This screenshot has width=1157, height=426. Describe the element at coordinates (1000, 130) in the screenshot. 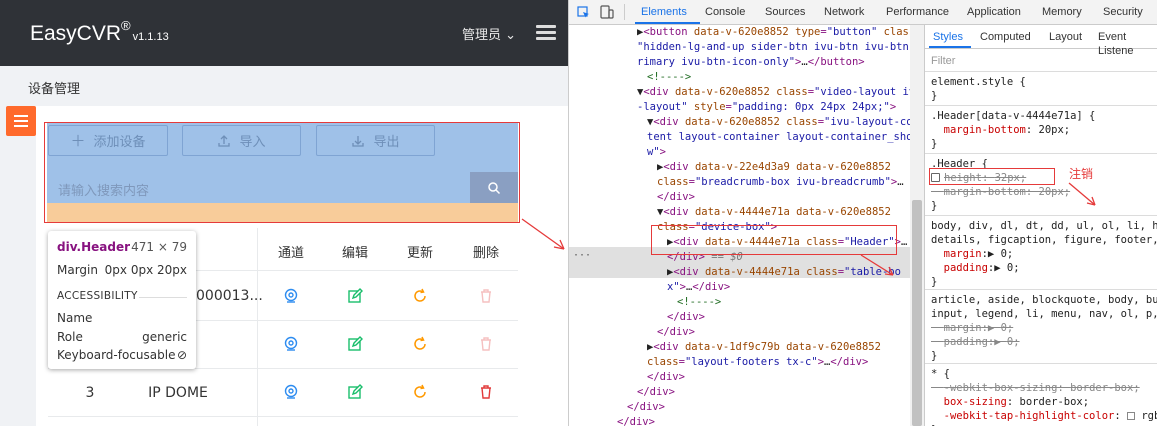

I see `decl-margin-bottom: margin-bottom: 20px;` at that location.